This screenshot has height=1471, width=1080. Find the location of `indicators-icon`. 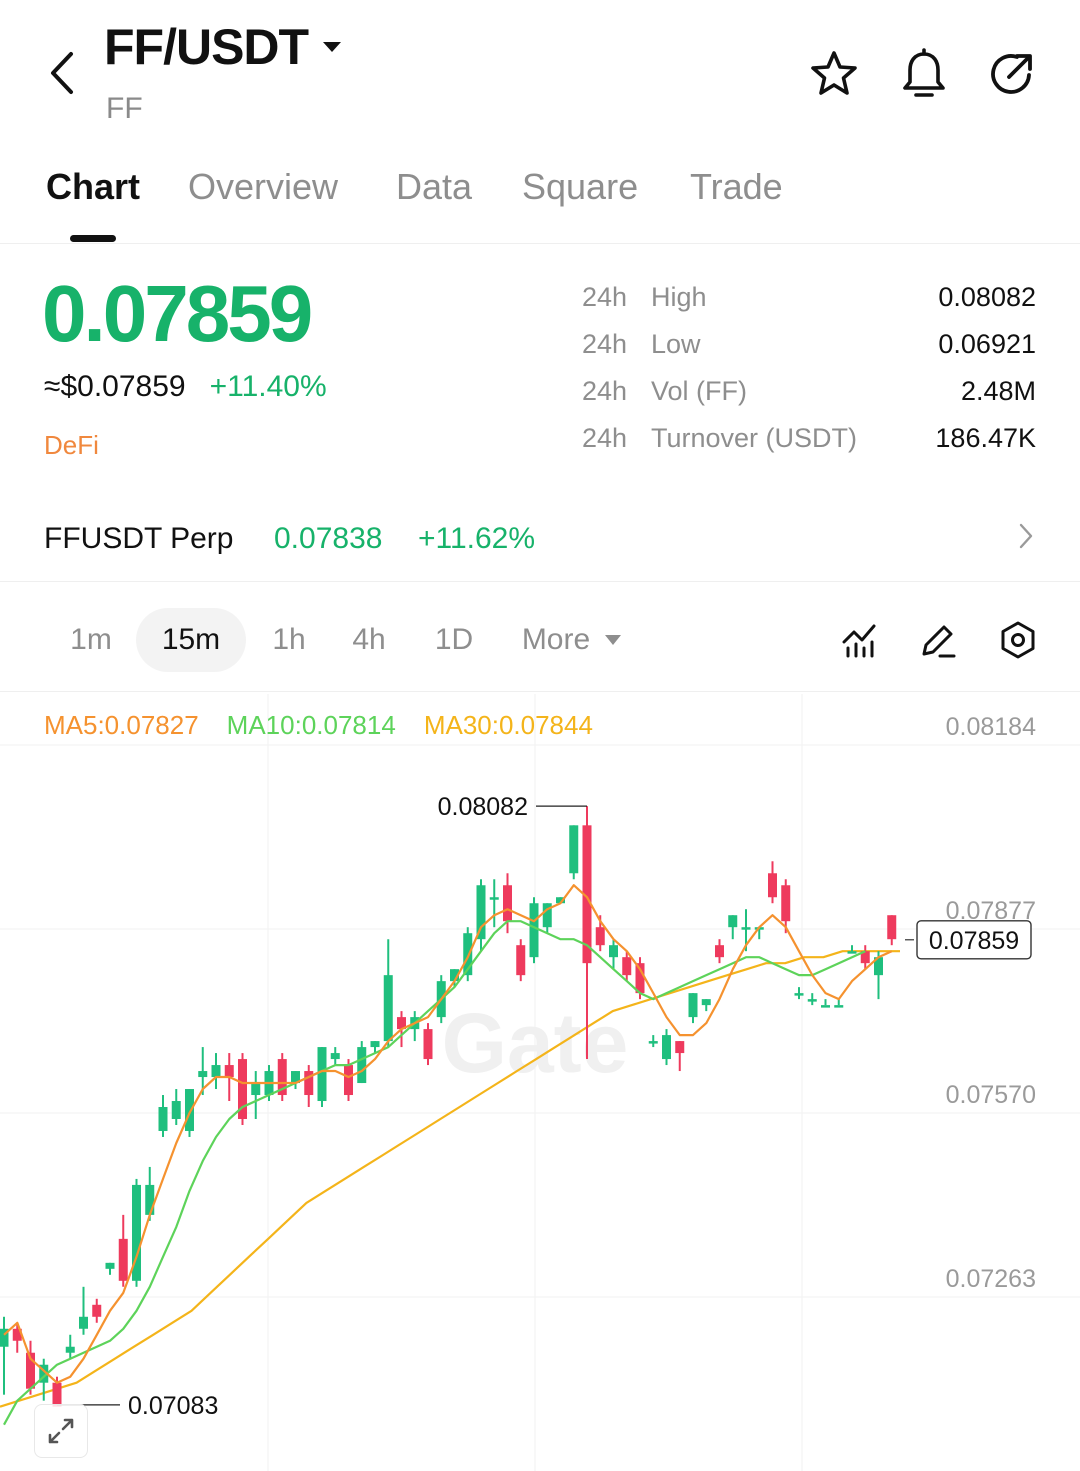

indicators-icon is located at coordinates (859, 641).